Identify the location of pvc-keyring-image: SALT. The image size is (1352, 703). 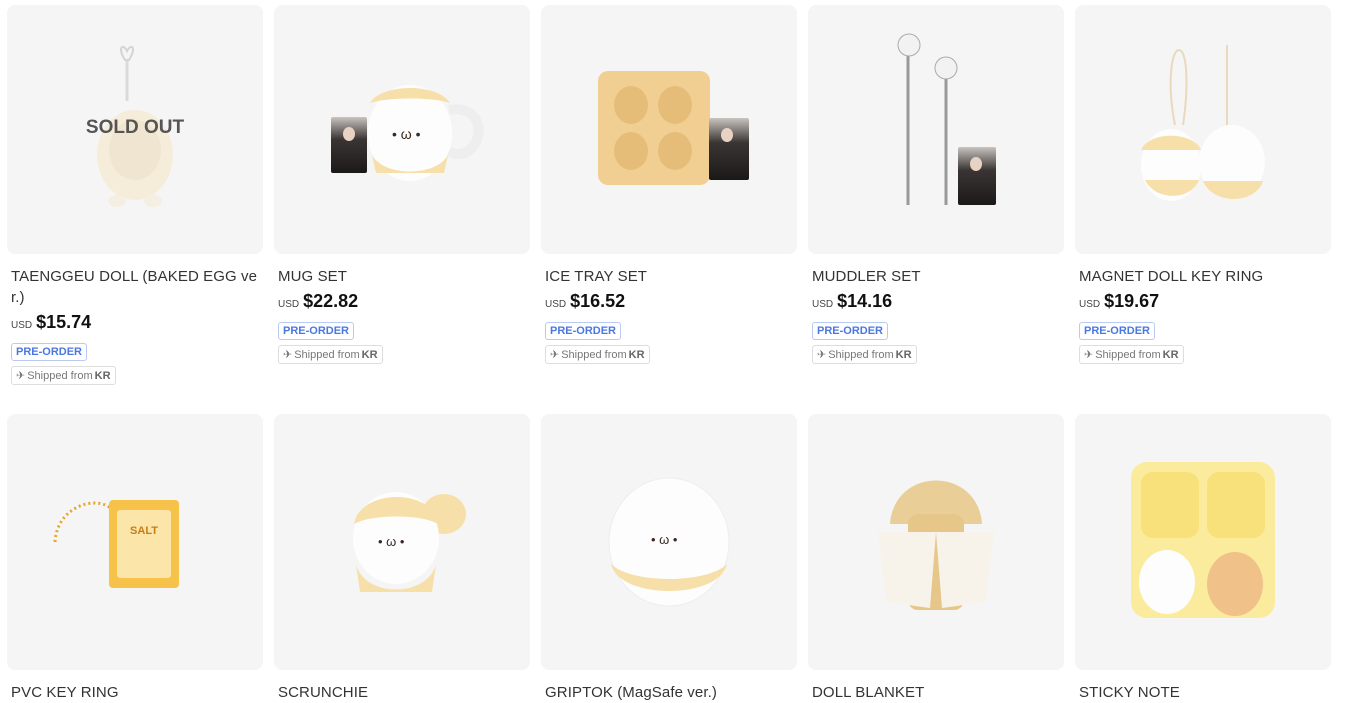
(116, 544).